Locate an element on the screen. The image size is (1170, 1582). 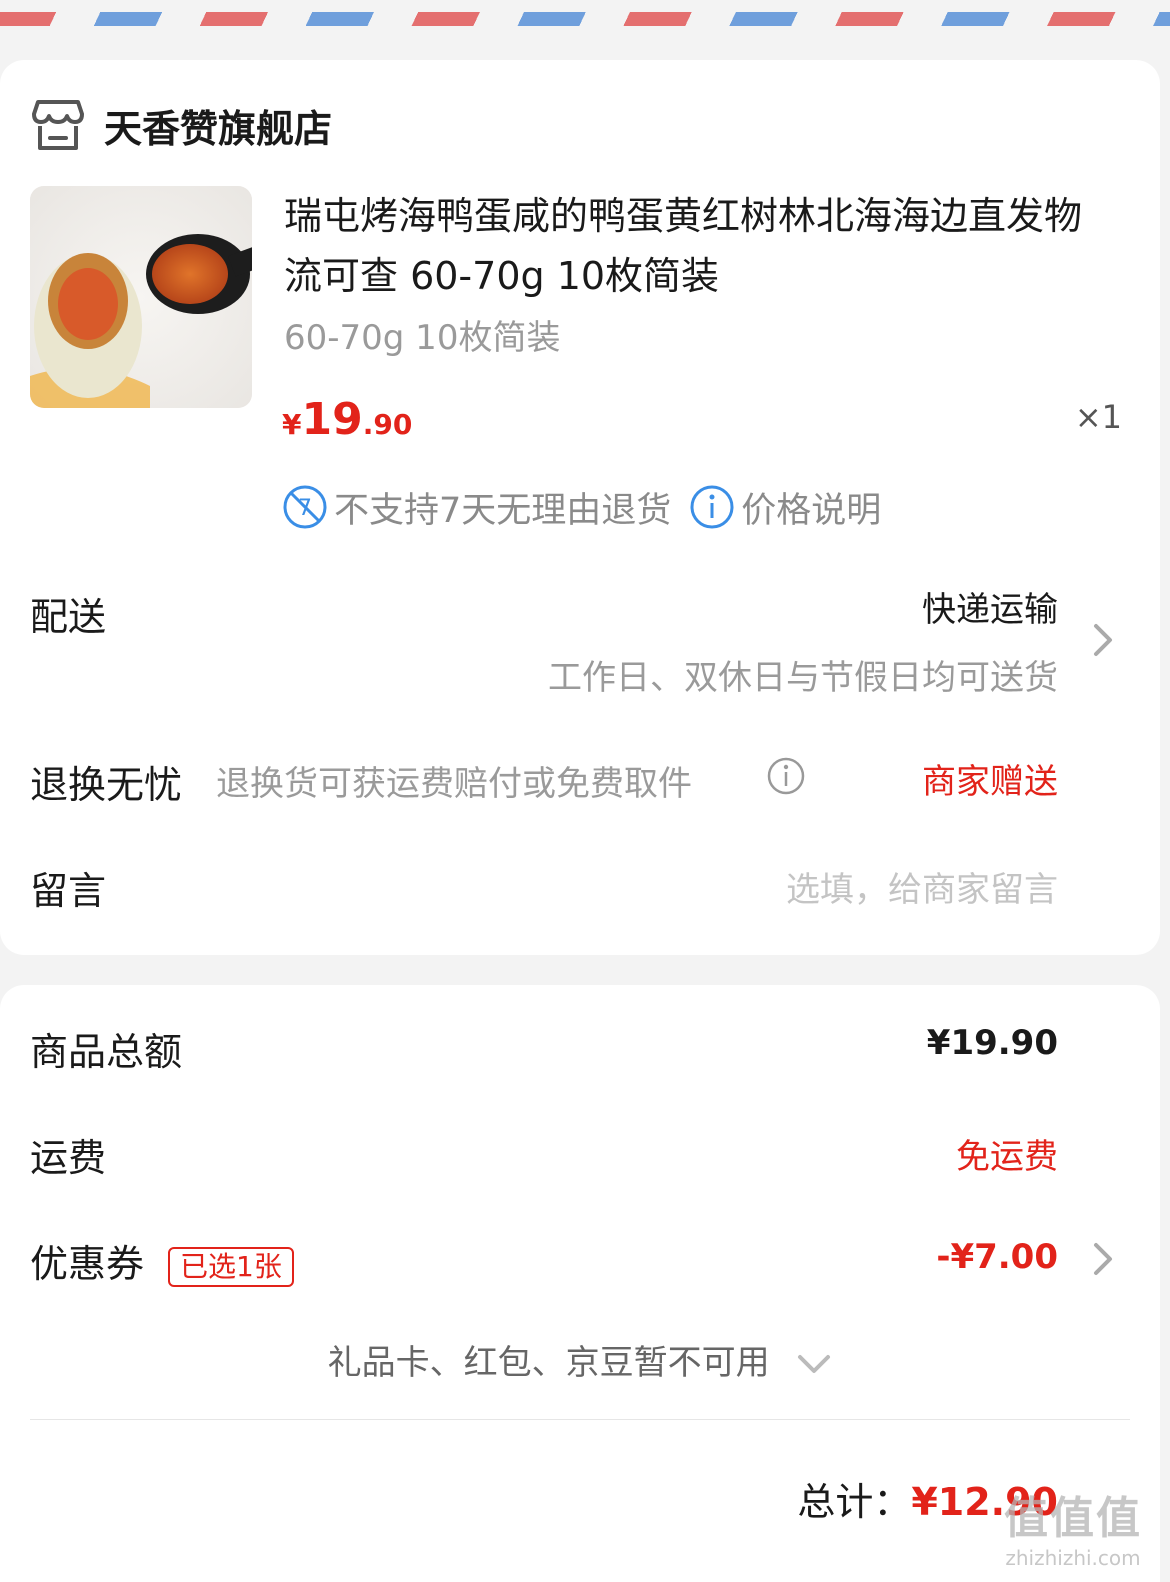
product-spec: 60-70g 10枚简装 is located at coordinates (422, 338).